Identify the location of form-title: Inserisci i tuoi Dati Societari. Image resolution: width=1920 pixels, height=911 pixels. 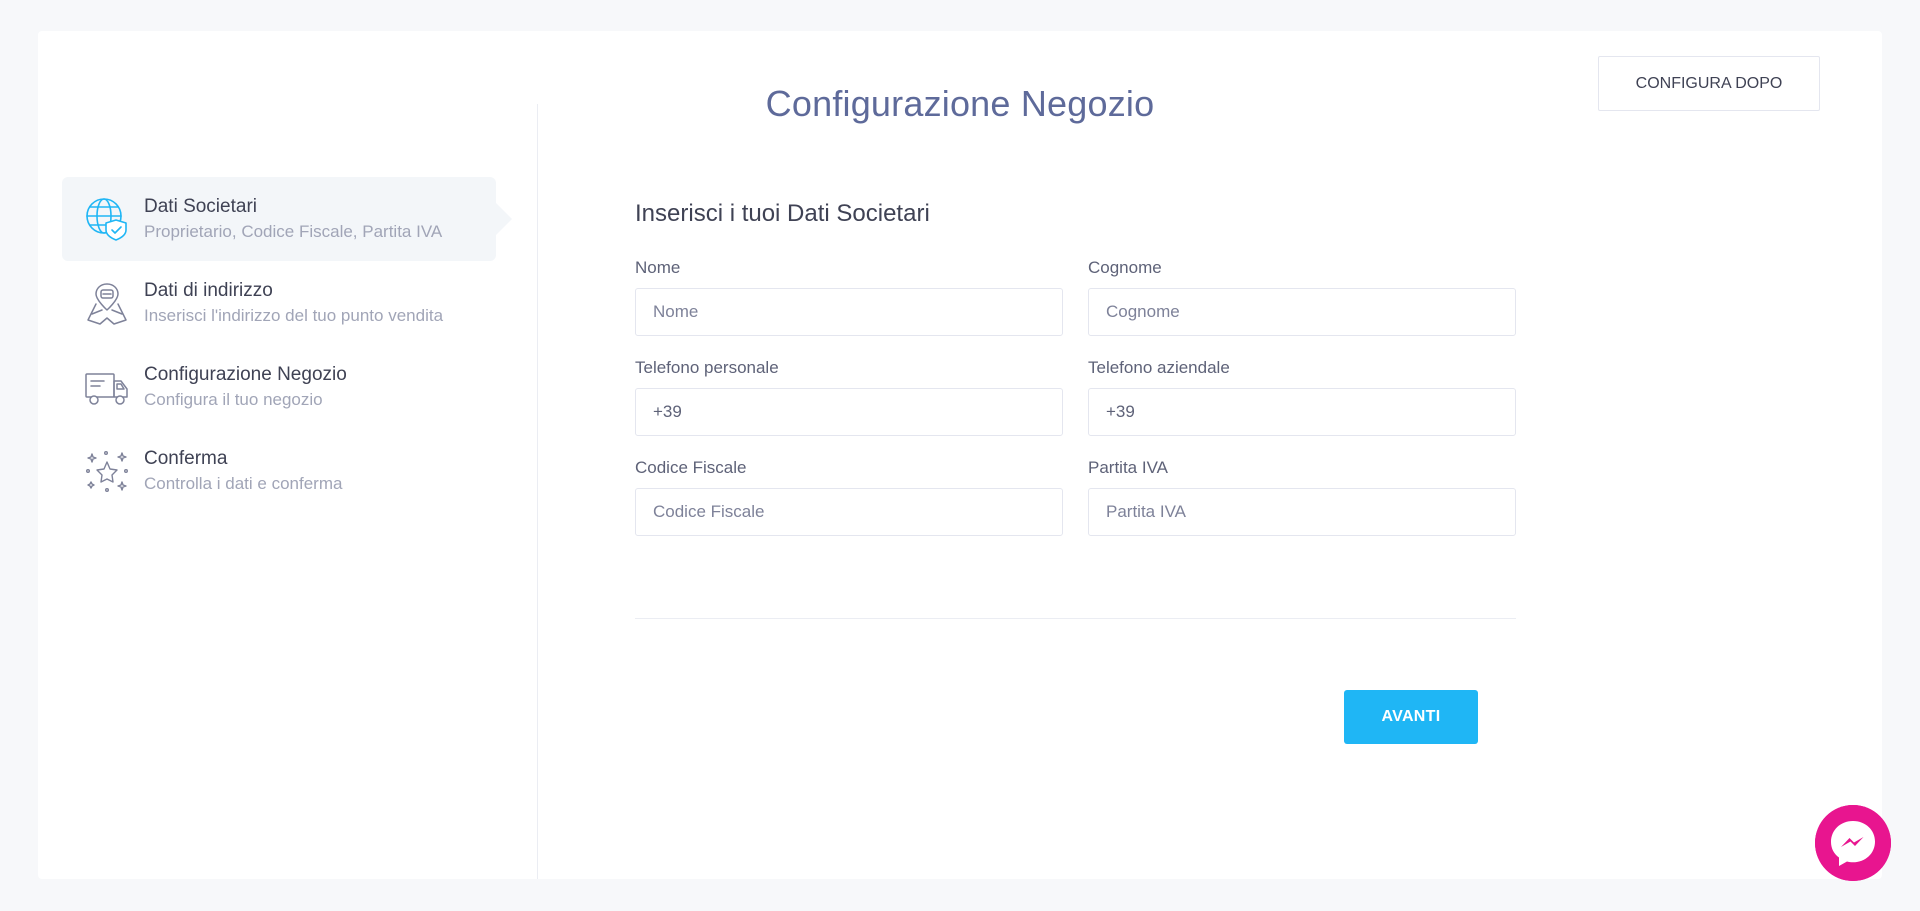
(782, 213).